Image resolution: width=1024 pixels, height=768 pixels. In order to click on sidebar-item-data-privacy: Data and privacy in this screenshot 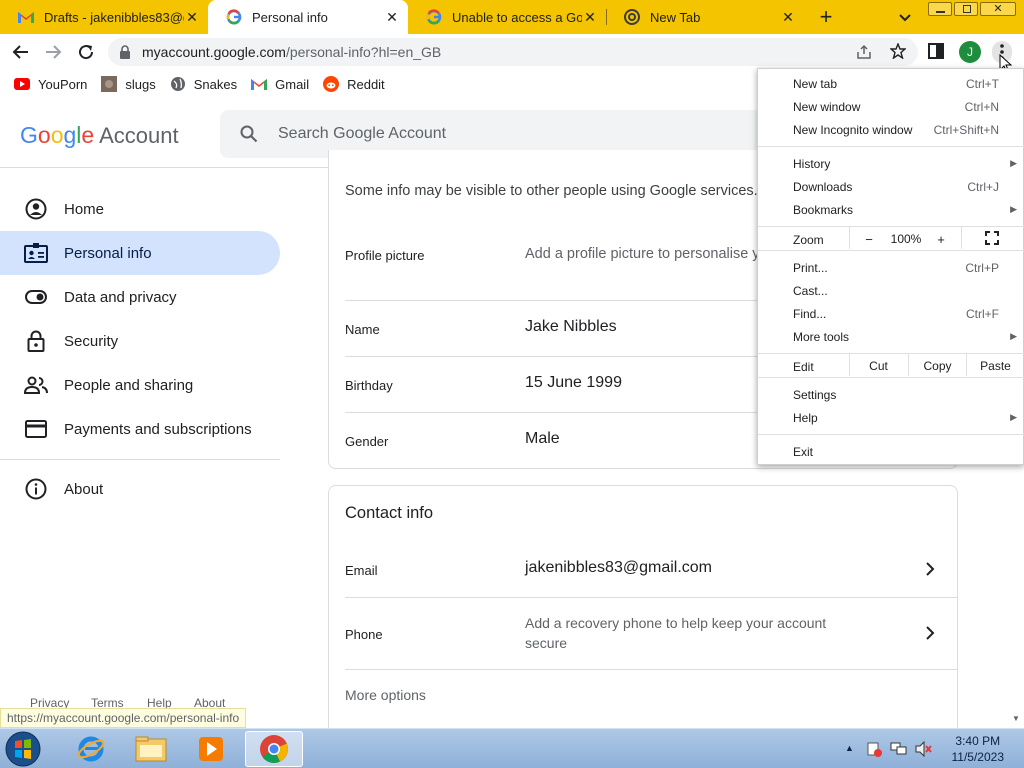, I will do `click(140, 297)`.